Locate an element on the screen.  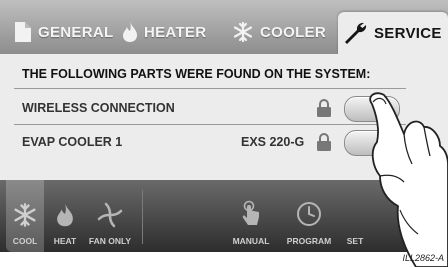
mode-cool-button: COOL is located at coordinates (25, 216).